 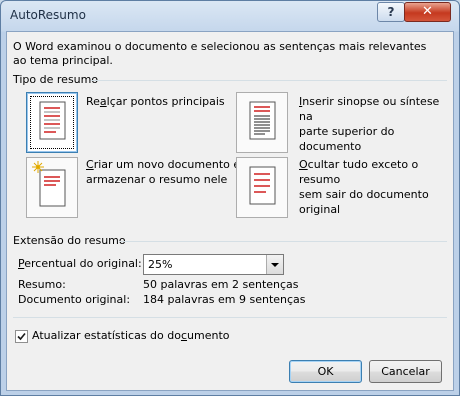 What do you see at coordinates (42, 284) in the screenshot?
I see `summary-stat-label: Resumo:` at bounding box center [42, 284].